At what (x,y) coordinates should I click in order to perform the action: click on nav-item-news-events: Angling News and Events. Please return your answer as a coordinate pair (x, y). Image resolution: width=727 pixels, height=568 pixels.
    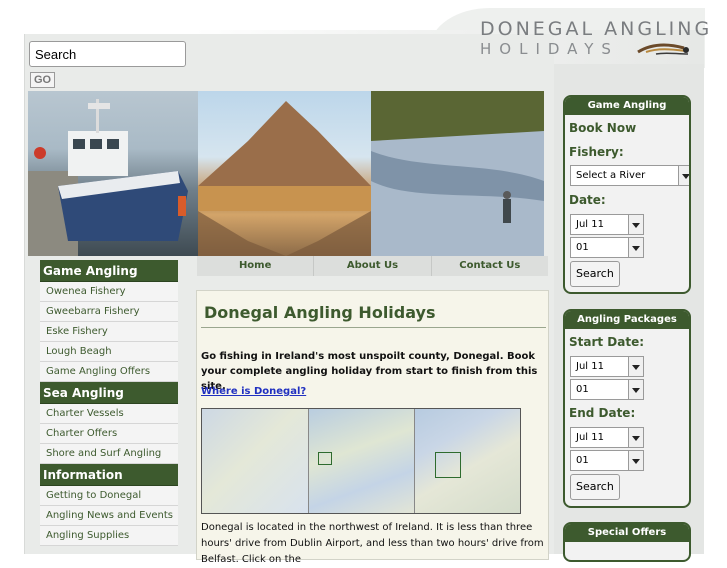
    Looking at the image, I should click on (109, 516).